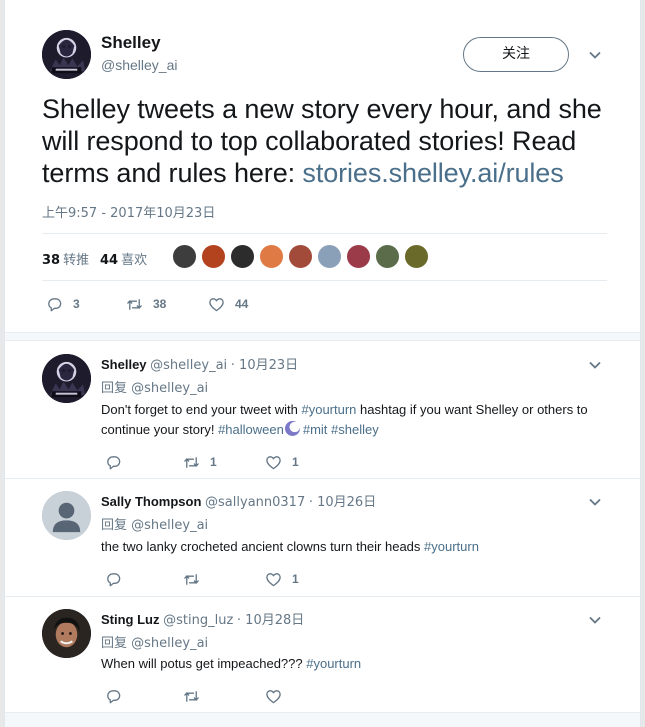 The width and height of the screenshot is (645, 727). I want to click on bottom-strip, so click(322, 719).